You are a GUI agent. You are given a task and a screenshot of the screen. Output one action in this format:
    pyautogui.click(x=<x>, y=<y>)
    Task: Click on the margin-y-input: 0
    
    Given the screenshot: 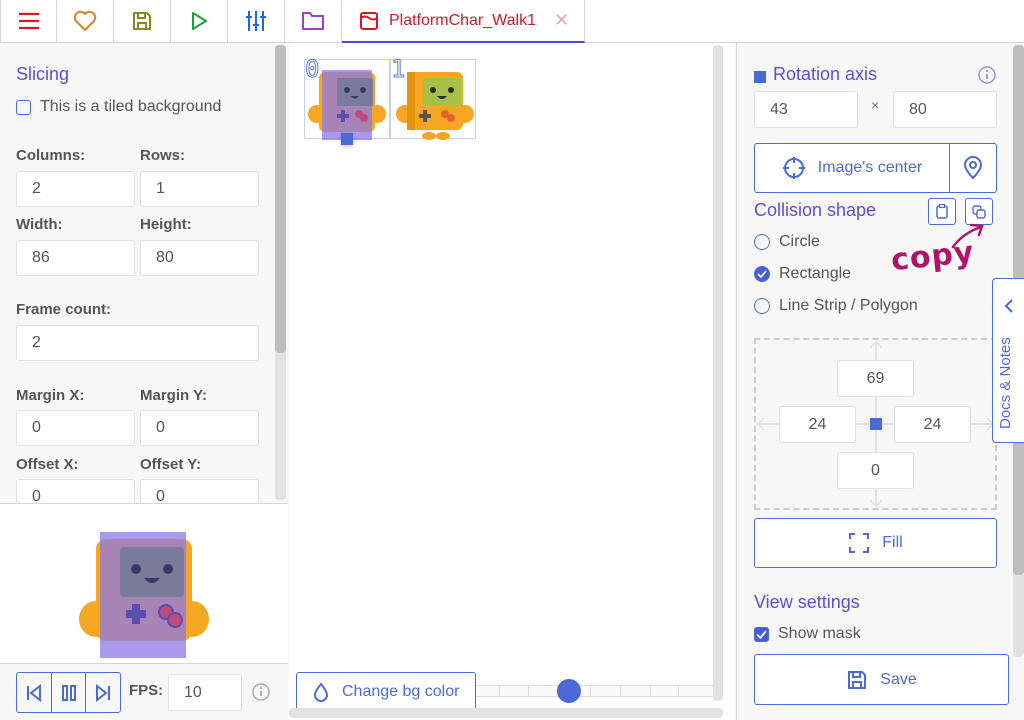 What is the action you would take?
    pyautogui.click(x=199, y=428)
    